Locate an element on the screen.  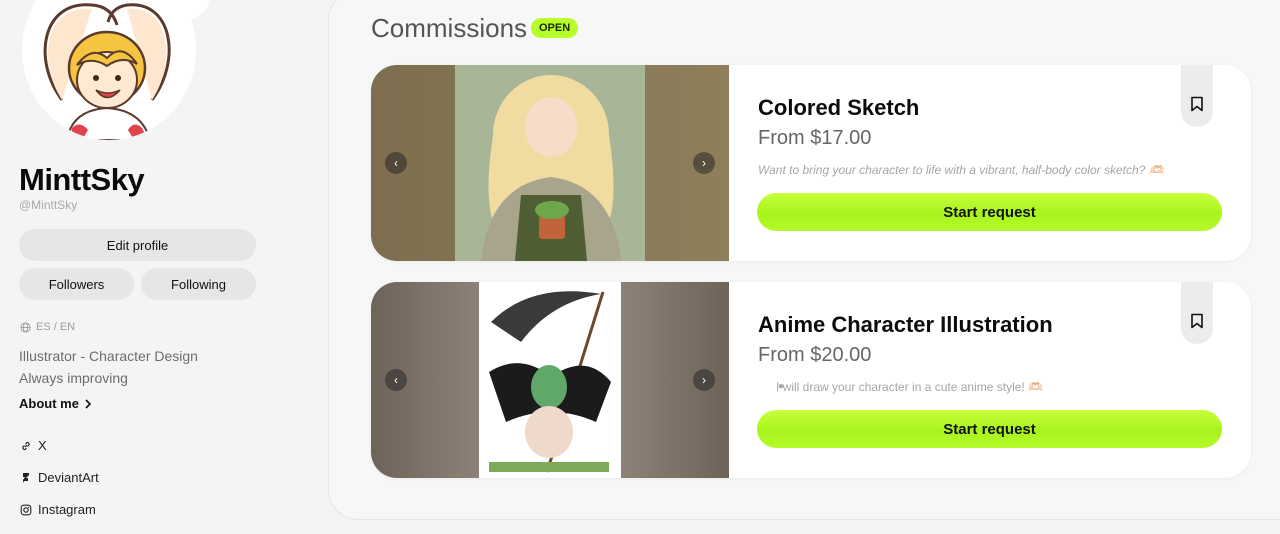
user-handle: @MinttSky is located at coordinates (48, 205).